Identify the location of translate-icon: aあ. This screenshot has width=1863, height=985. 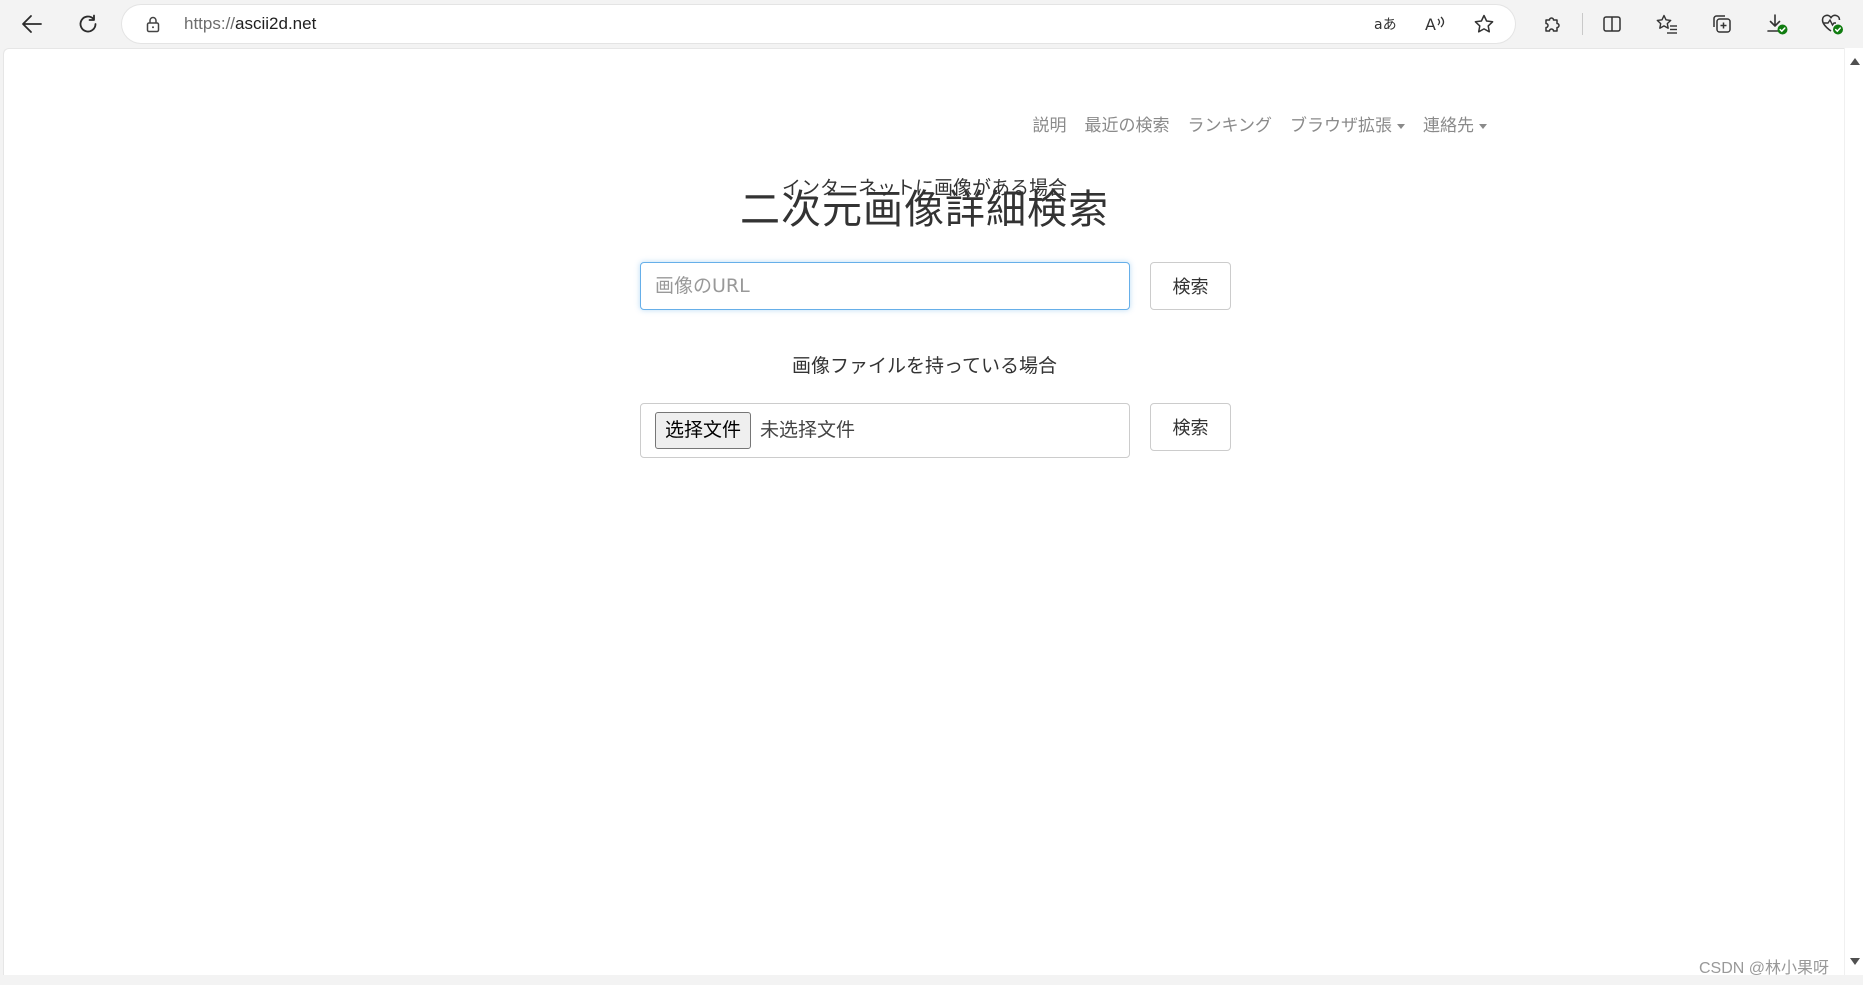
(1385, 25).